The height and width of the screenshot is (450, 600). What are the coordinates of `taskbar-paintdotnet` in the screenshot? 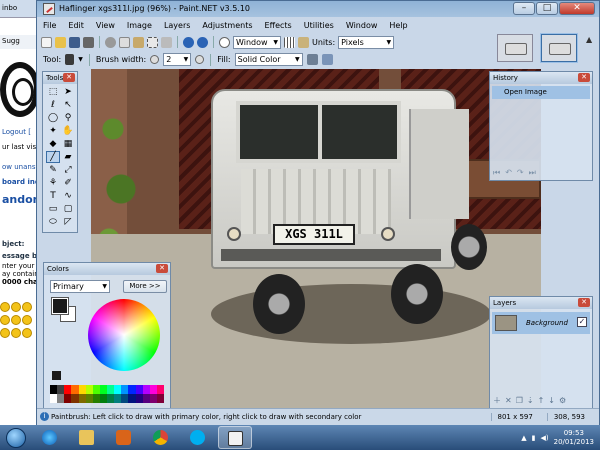 It's located at (235, 437).